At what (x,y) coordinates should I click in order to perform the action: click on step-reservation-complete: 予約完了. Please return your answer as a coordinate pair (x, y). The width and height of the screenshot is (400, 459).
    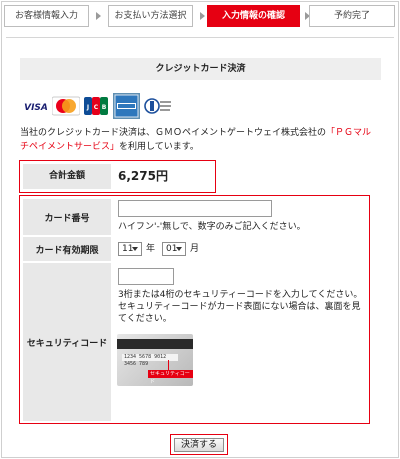
    Looking at the image, I should click on (352, 16).